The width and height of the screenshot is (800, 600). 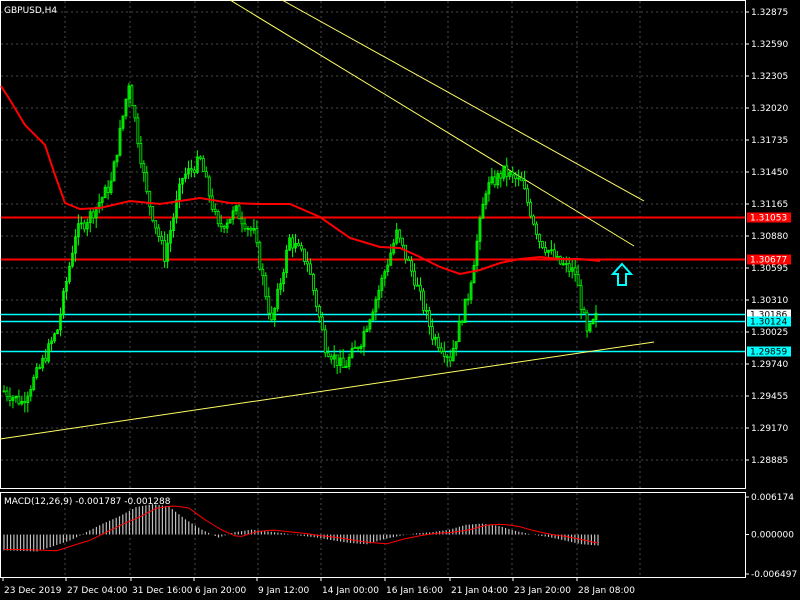 I want to click on macd-signal-line, so click(x=301, y=528).